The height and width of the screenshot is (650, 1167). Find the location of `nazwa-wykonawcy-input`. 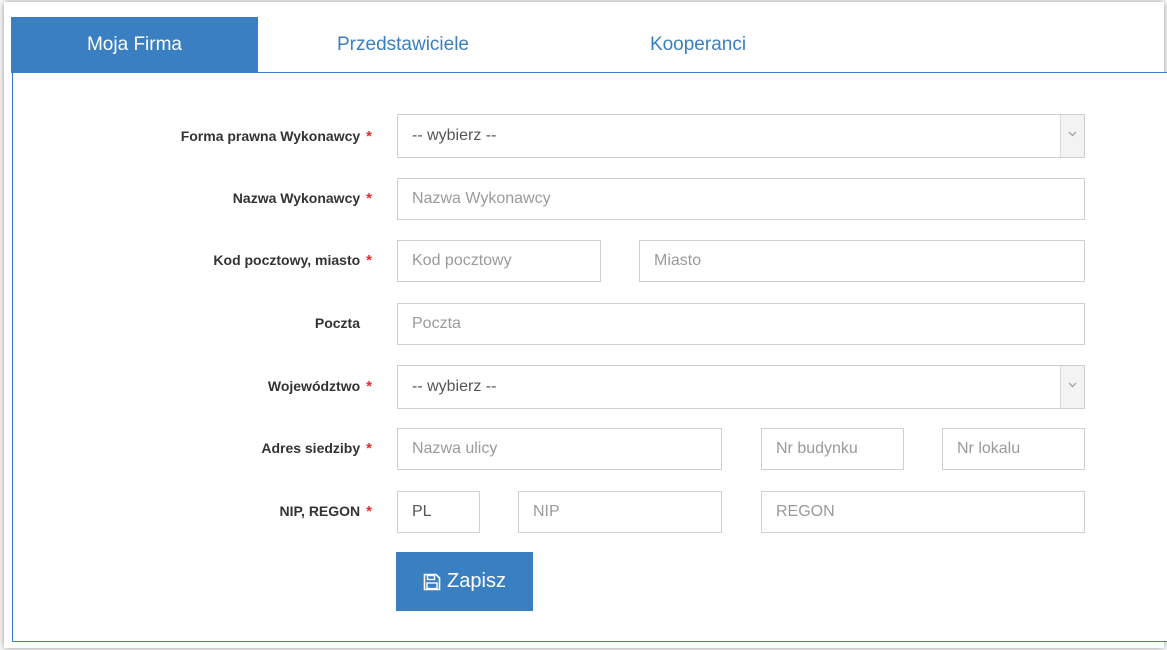

nazwa-wykonawcy-input is located at coordinates (741, 199).